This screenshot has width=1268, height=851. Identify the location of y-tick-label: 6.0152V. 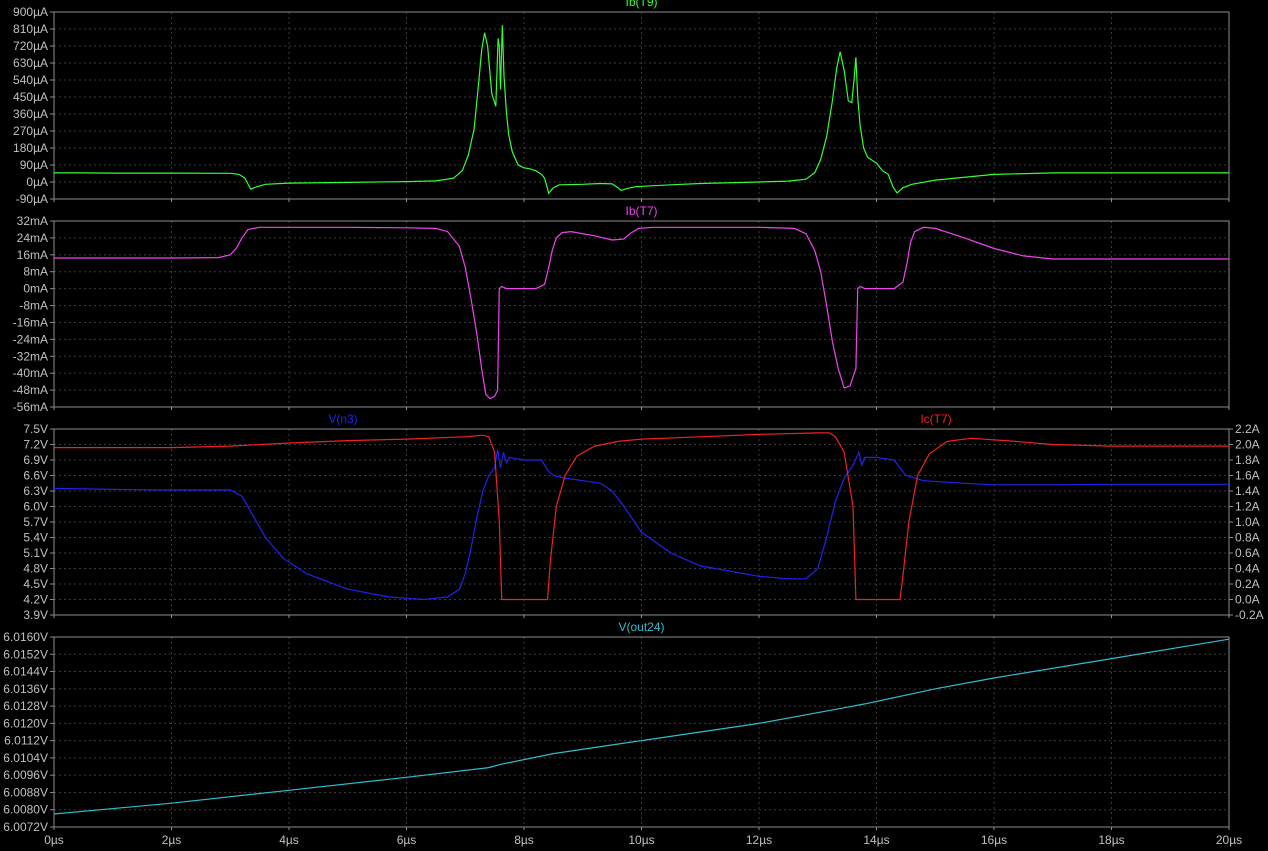
(25, 654).